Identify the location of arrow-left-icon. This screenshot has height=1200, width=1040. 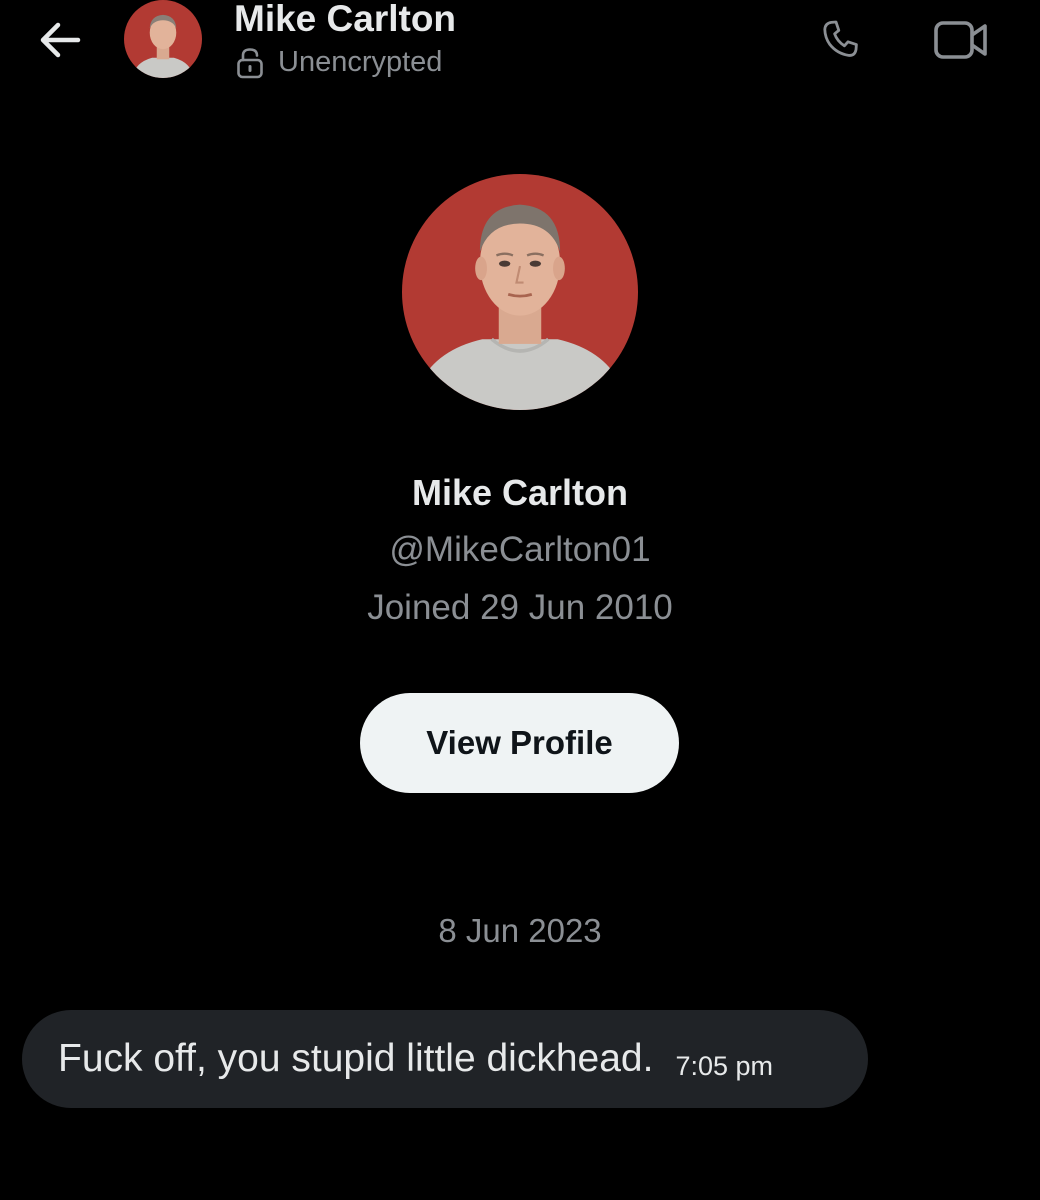
(60, 40).